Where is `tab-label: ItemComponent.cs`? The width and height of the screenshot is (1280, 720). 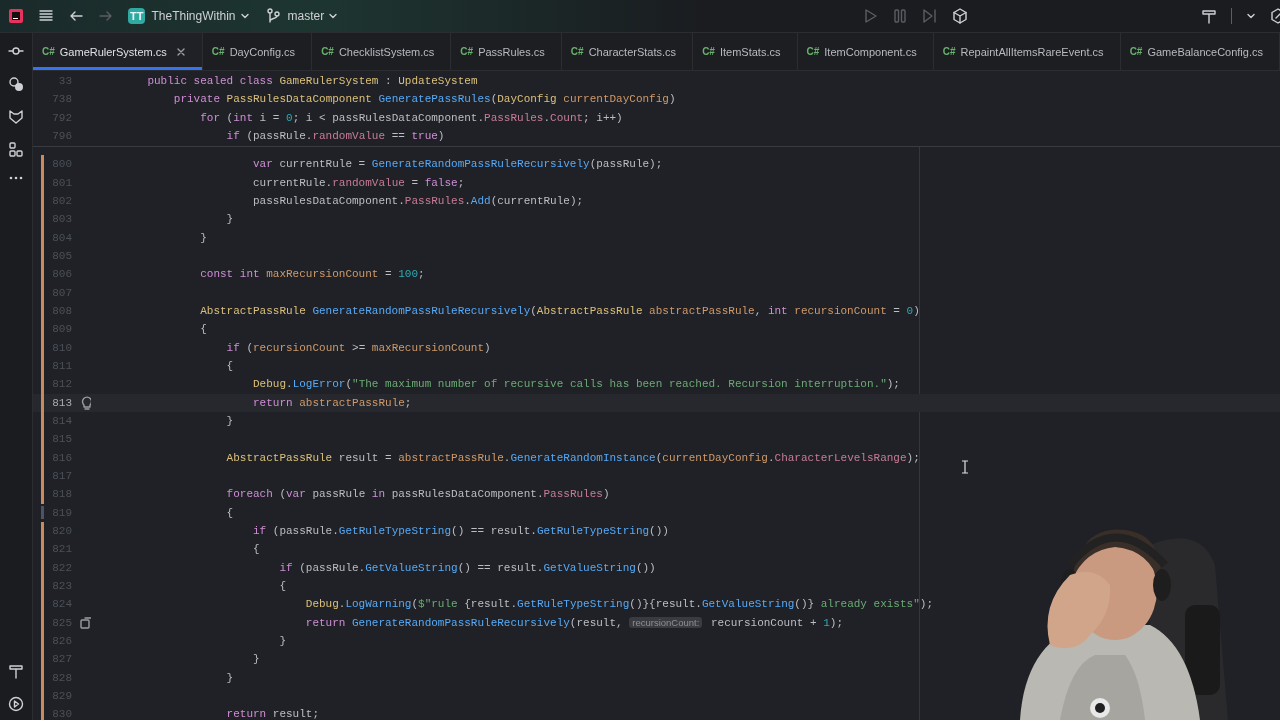 tab-label: ItemComponent.cs is located at coordinates (870, 51).